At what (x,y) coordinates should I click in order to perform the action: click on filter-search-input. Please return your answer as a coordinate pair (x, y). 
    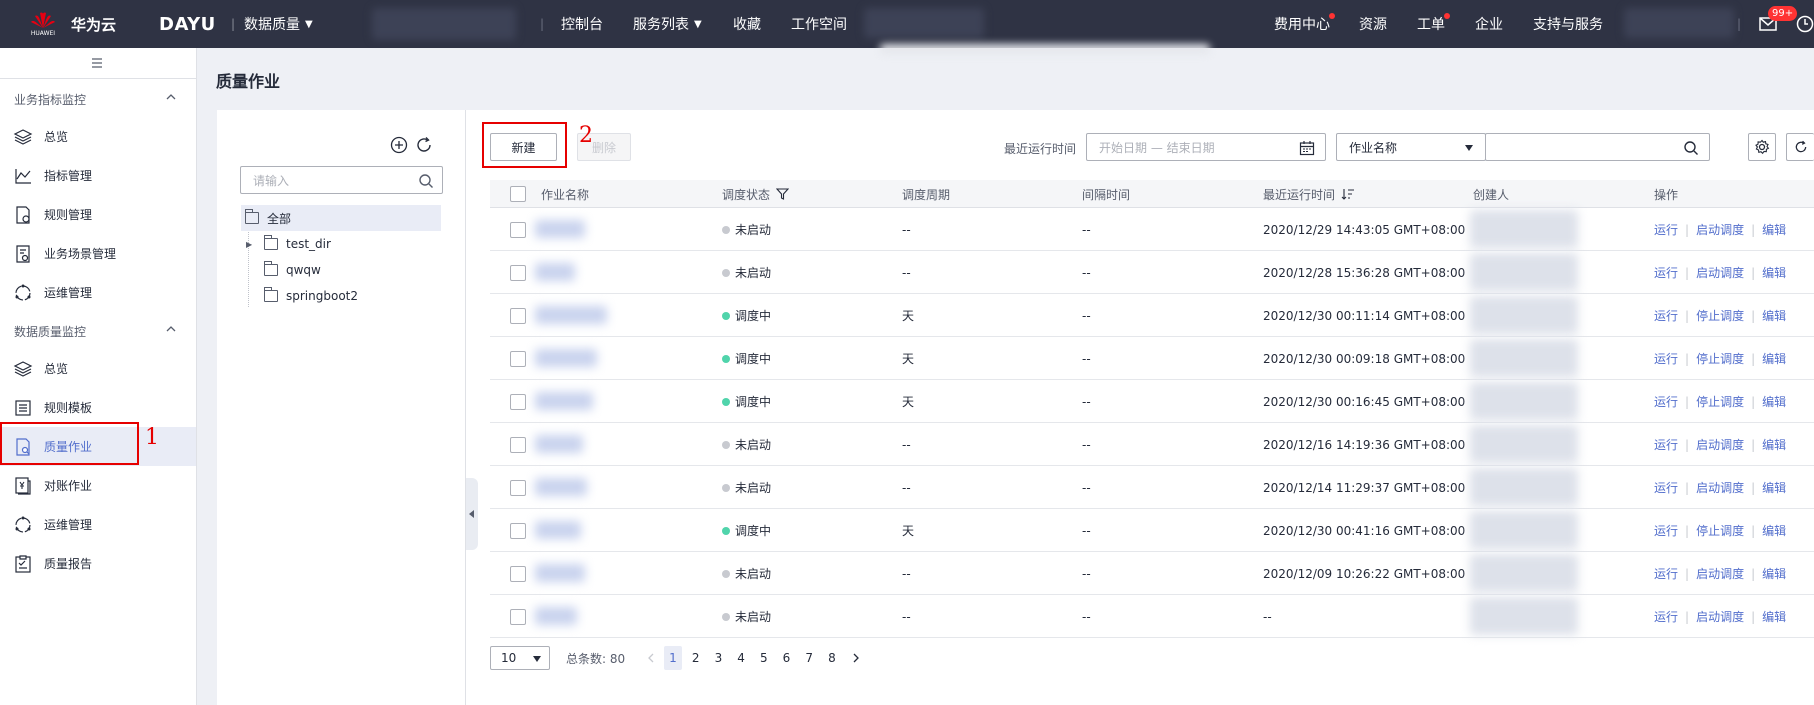
    Looking at the image, I should click on (1597, 147).